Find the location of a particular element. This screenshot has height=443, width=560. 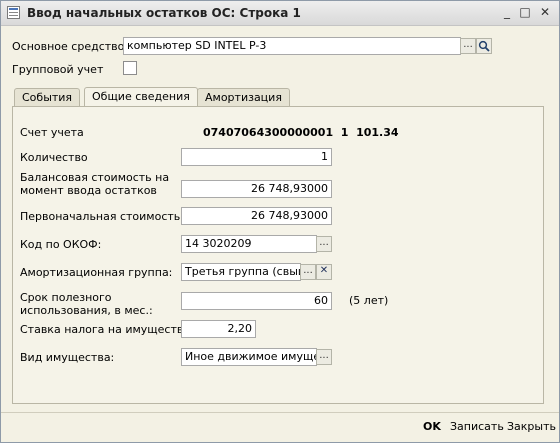

clear-icon: ✕ is located at coordinates (324, 272).